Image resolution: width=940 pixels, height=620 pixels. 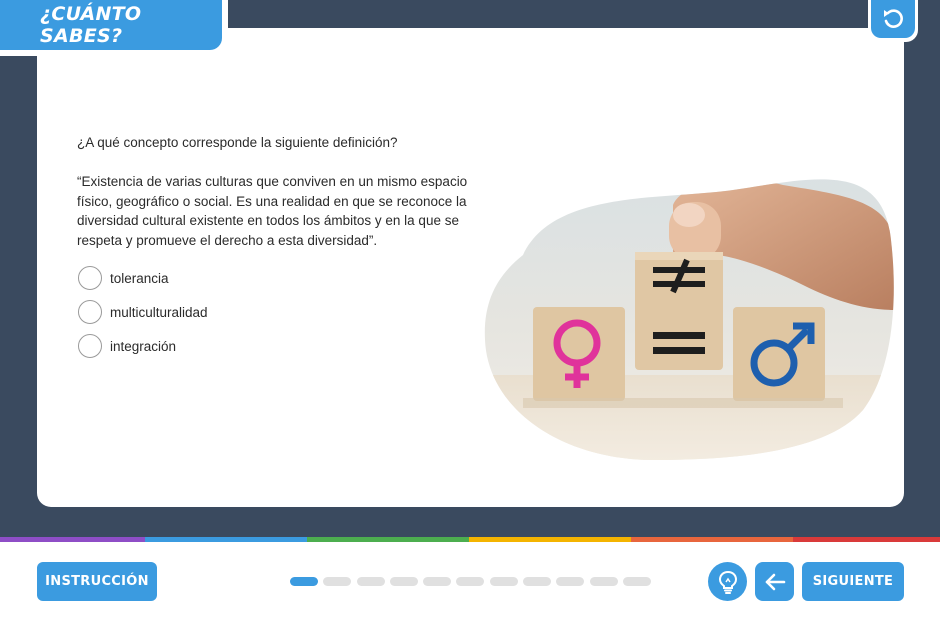 I want to click on reset-button, so click(x=893, y=19).